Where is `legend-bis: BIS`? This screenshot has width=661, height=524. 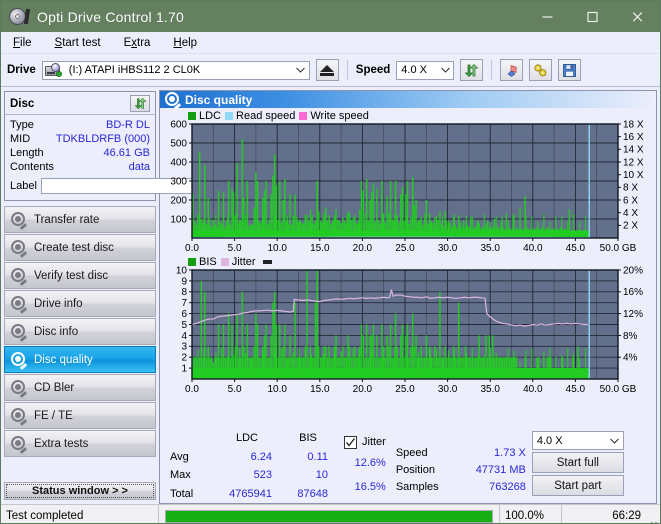
legend-bis: BIS is located at coordinates (202, 262).